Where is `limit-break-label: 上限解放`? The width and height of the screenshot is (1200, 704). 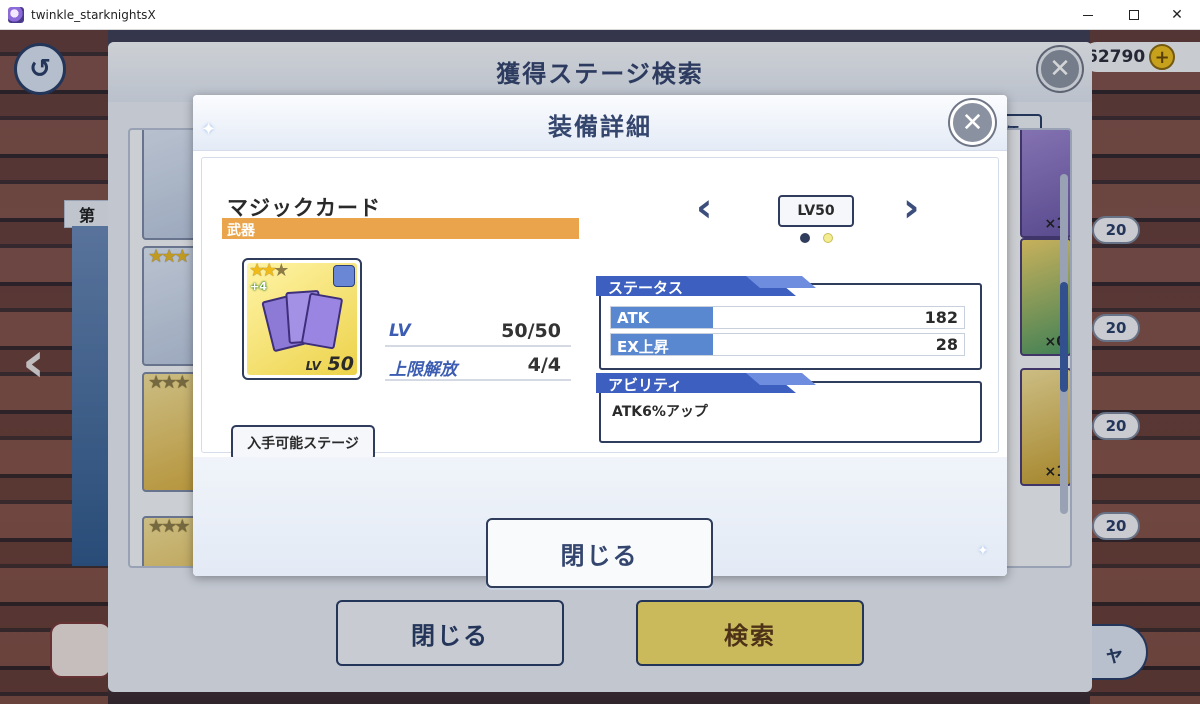
limit-break-label: 上限解放 is located at coordinates (423, 370).